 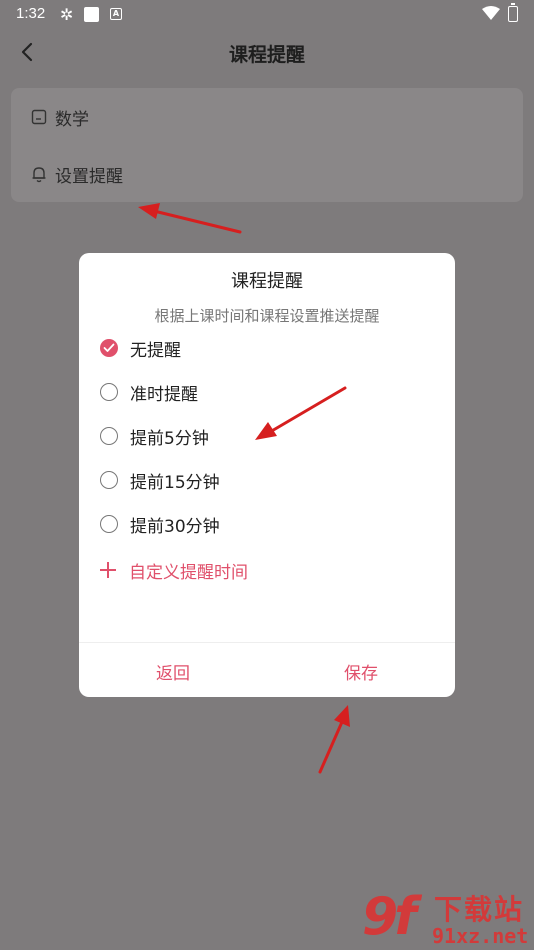 I want to click on arrow-to-set-reminder, so click(x=190, y=218).